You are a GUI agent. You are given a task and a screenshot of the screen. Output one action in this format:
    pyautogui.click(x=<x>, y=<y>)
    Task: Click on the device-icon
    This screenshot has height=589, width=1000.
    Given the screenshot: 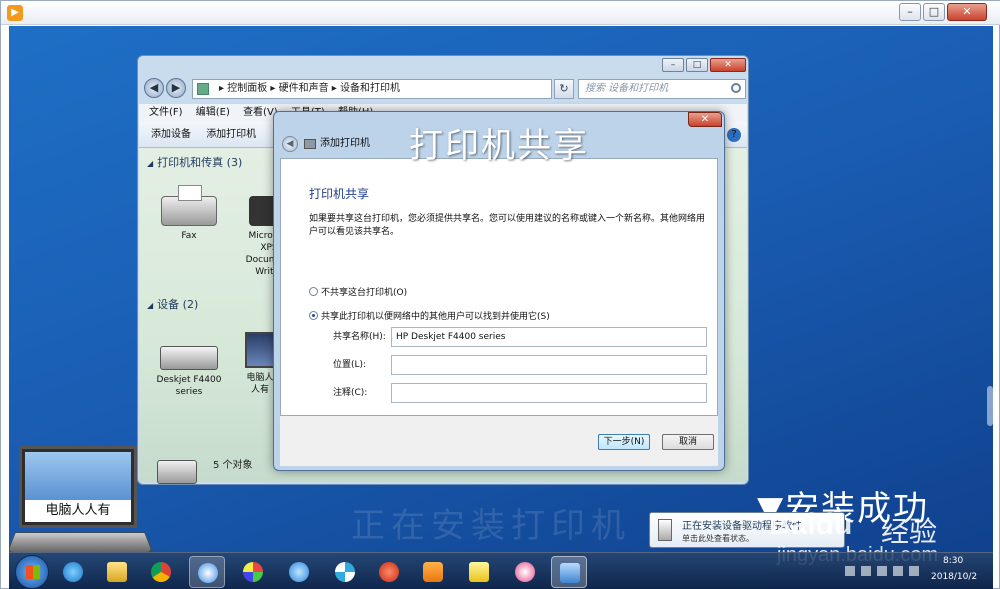 What is the action you would take?
    pyautogui.click(x=665, y=530)
    